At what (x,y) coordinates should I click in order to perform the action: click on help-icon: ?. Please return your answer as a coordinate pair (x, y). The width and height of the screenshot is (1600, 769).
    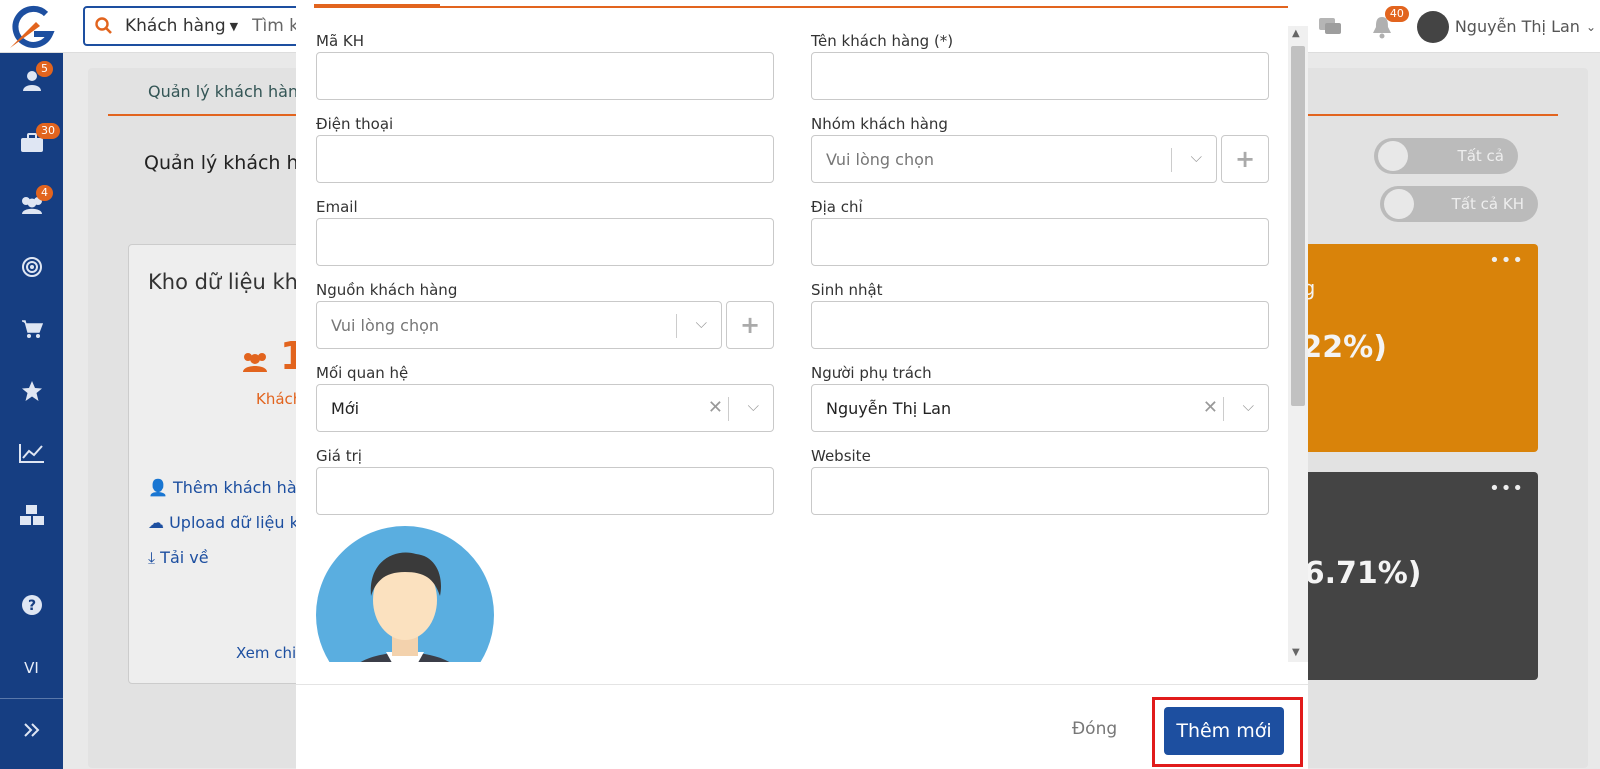
    Looking at the image, I should click on (31, 605).